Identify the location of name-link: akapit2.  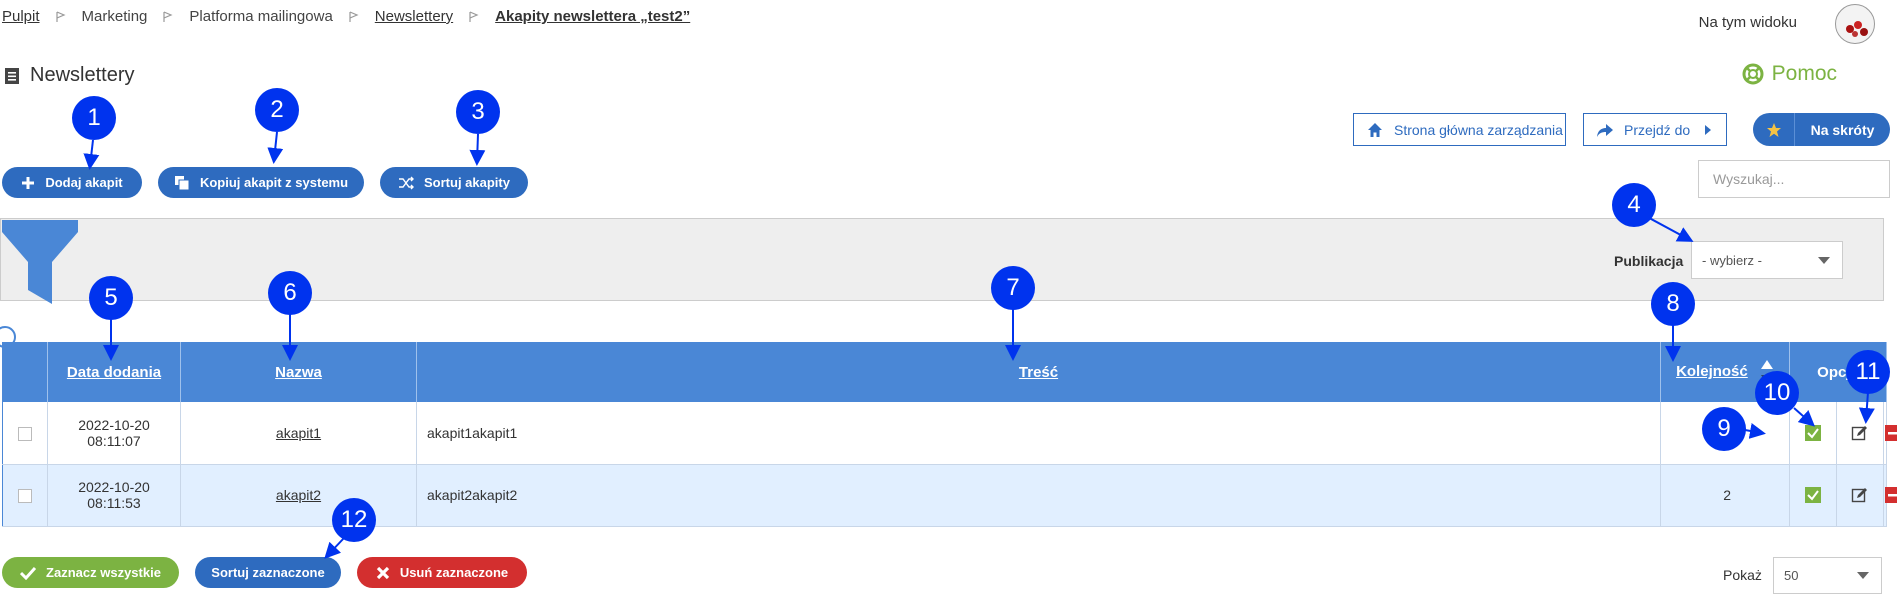
(298, 495).